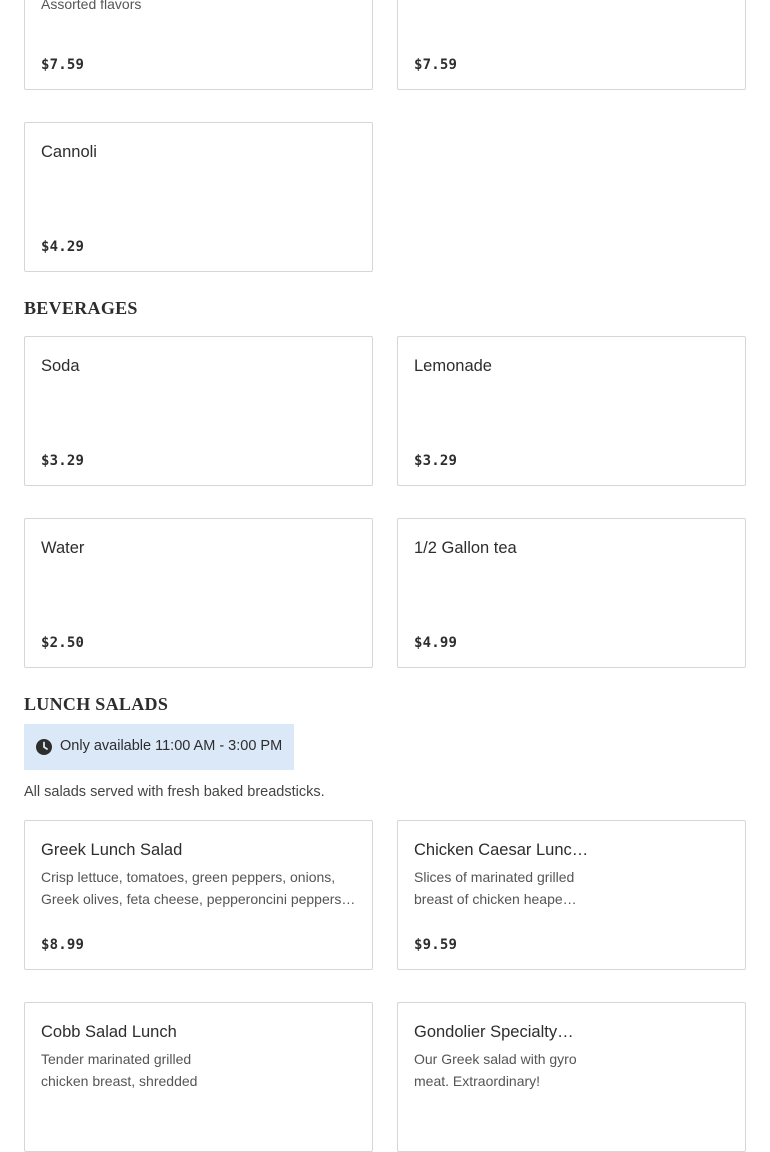  I want to click on menu-item-card: Assorted flavors $7.59, so click(198, 45).